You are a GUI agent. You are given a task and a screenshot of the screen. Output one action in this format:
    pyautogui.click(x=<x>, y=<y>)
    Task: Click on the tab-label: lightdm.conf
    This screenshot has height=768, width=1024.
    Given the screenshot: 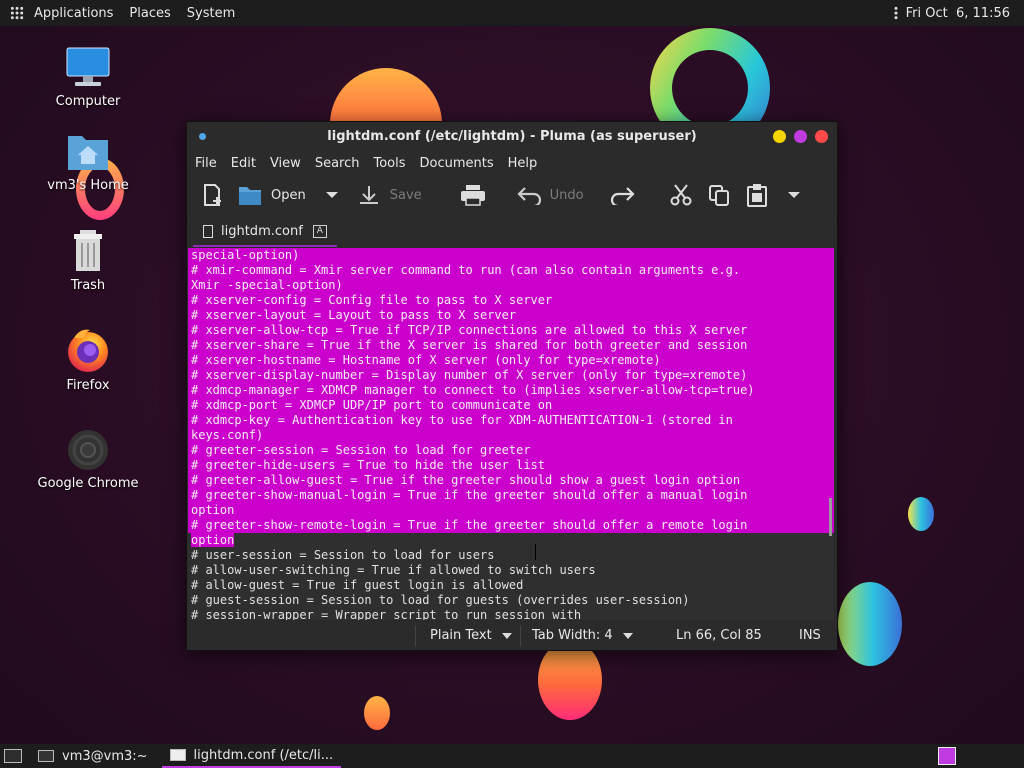 What is the action you would take?
    pyautogui.click(x=262, y=231)
    